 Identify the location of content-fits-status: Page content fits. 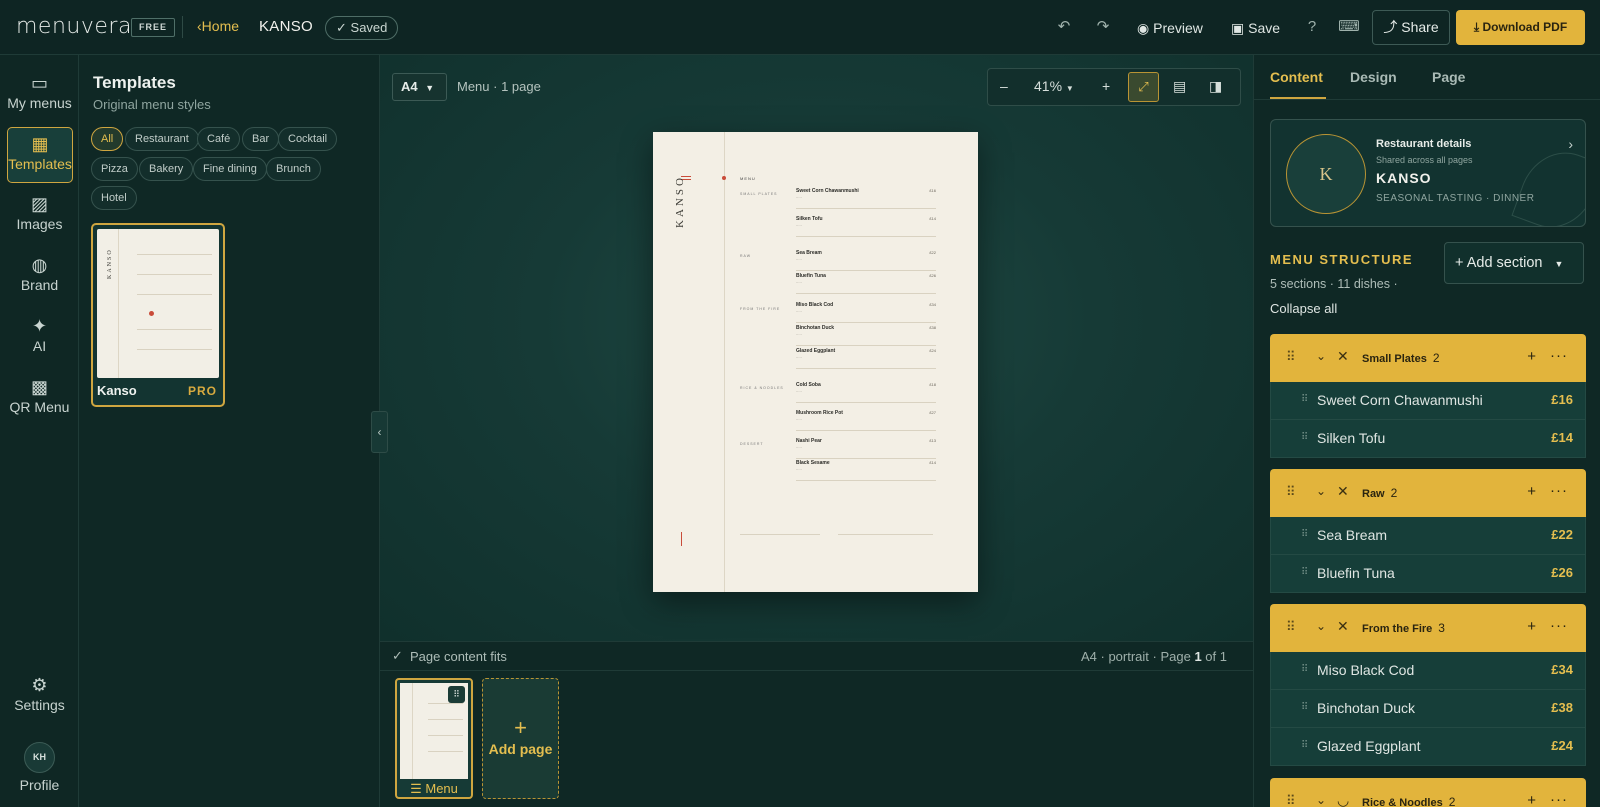
(458, 656).